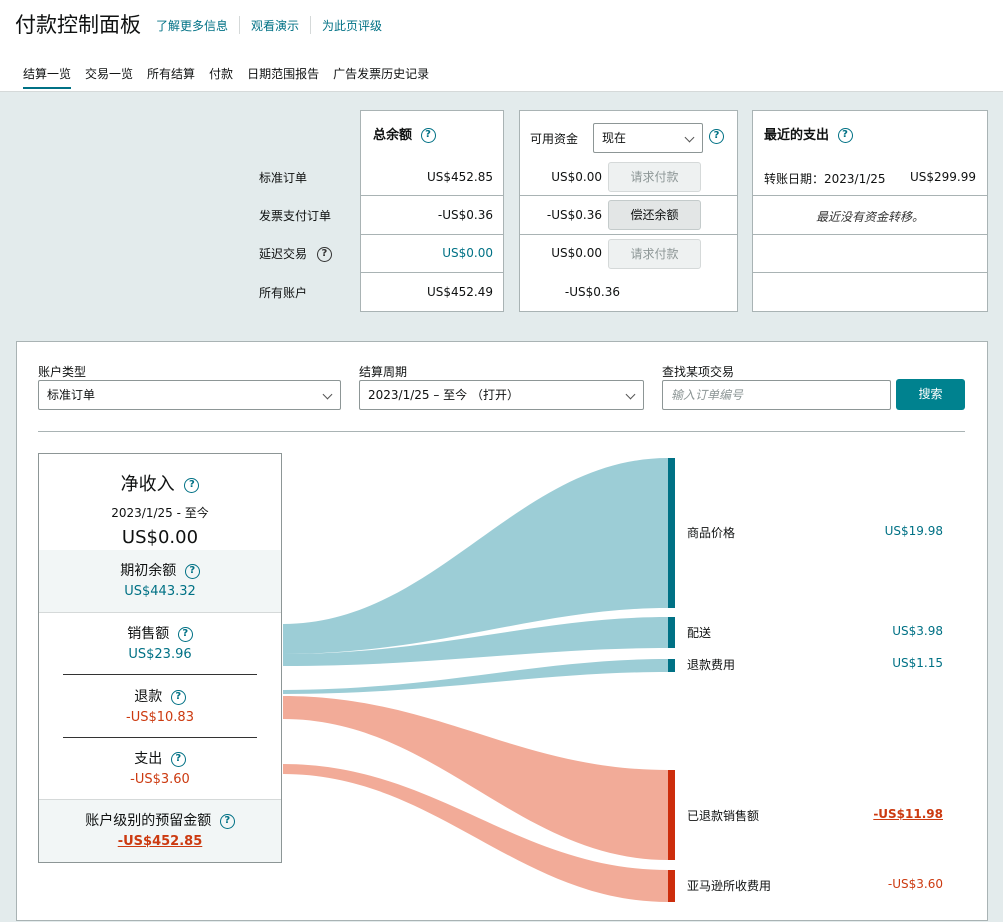  What do you see at coordinates (855, 179) in the screenshot?
I see `transfer-date-value: 2023/1/25` at bounding box center [855, 179].